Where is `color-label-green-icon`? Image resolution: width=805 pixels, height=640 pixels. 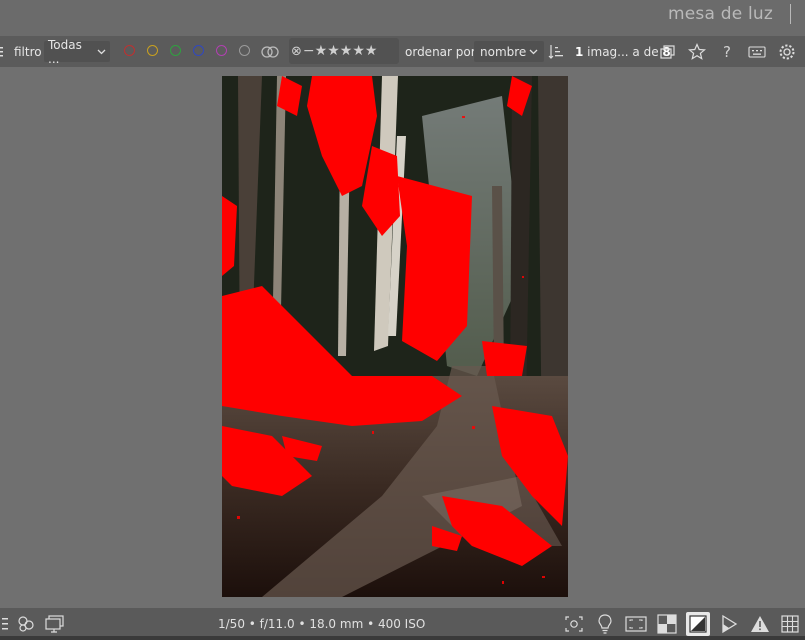 color-label-green-icon is located at coordinates (175, 50).